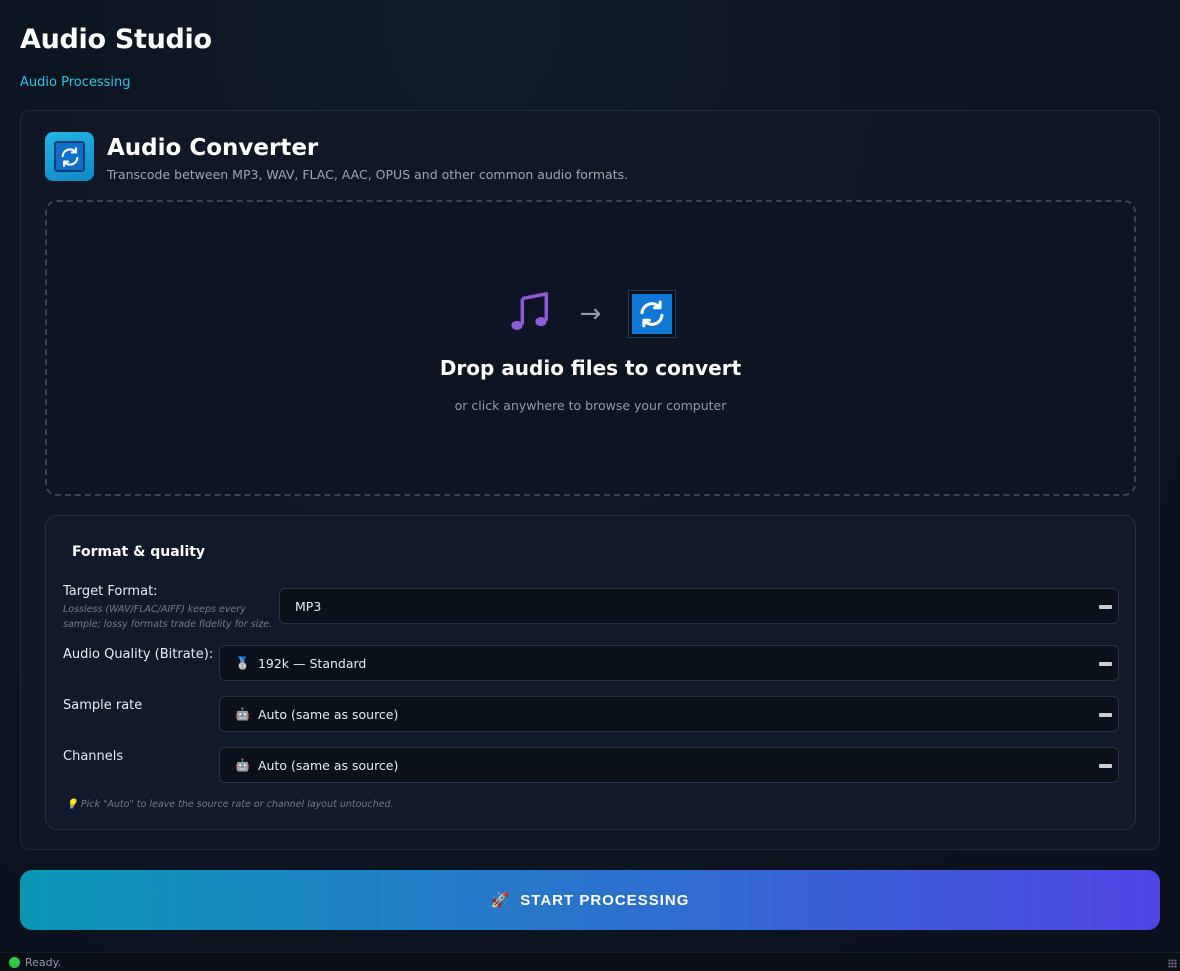 The image size is (1180, 971). Describe the element at coordinates (308, 606) in the screenshot. I see `target-format-value: MP3` at that location.